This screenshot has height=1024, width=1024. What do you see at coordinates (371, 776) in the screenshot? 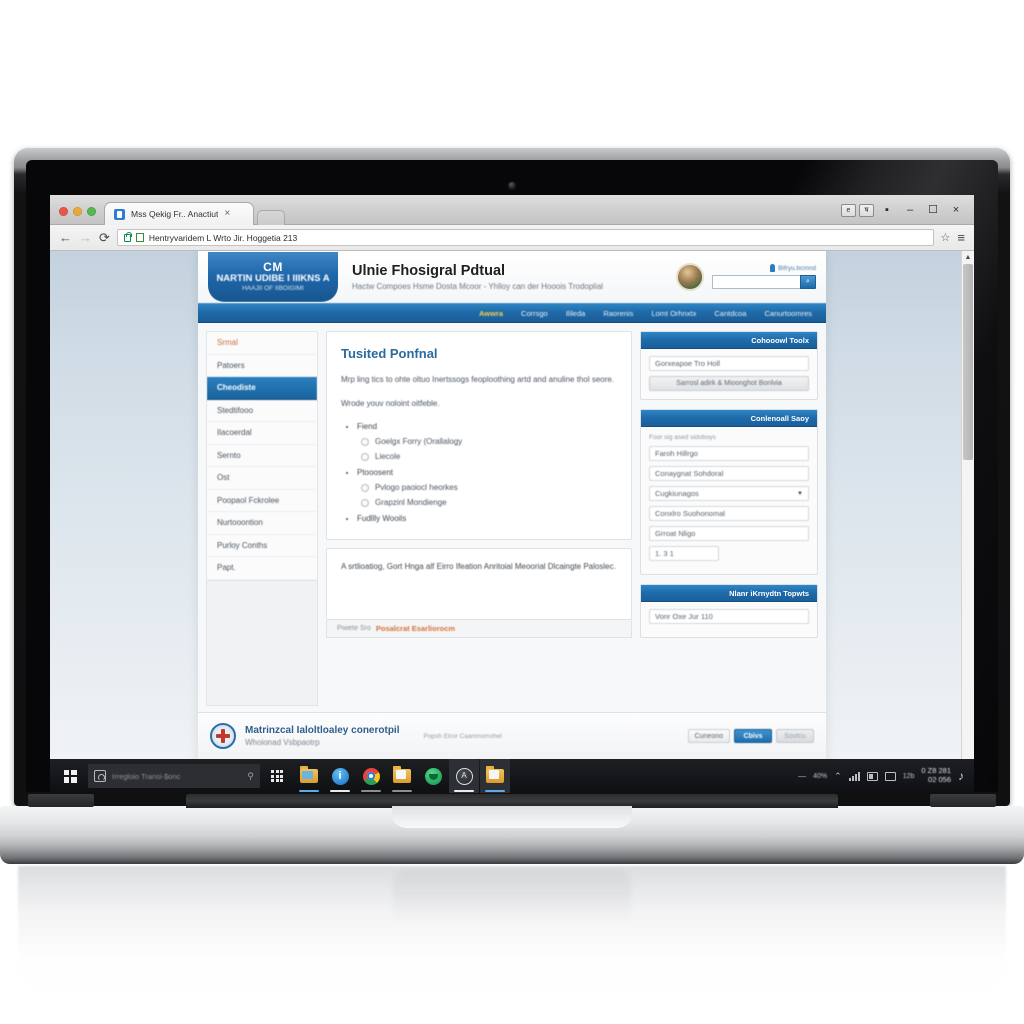
I see `taskbar-chrome` at bounding box center [371, 776].